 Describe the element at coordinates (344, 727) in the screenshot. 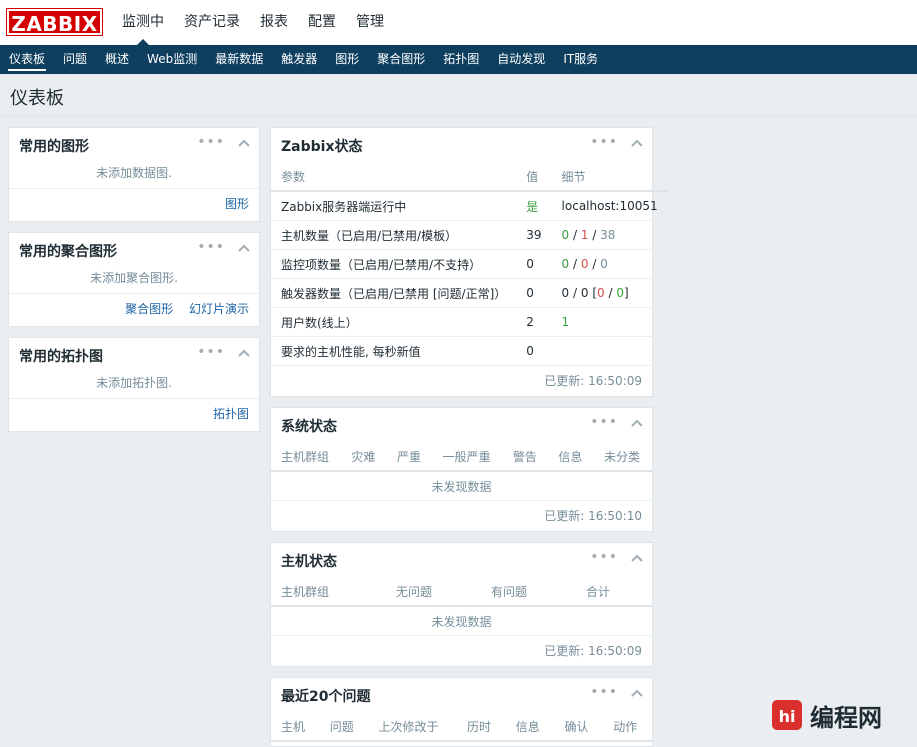

I see `column-header: 问题` at that location.